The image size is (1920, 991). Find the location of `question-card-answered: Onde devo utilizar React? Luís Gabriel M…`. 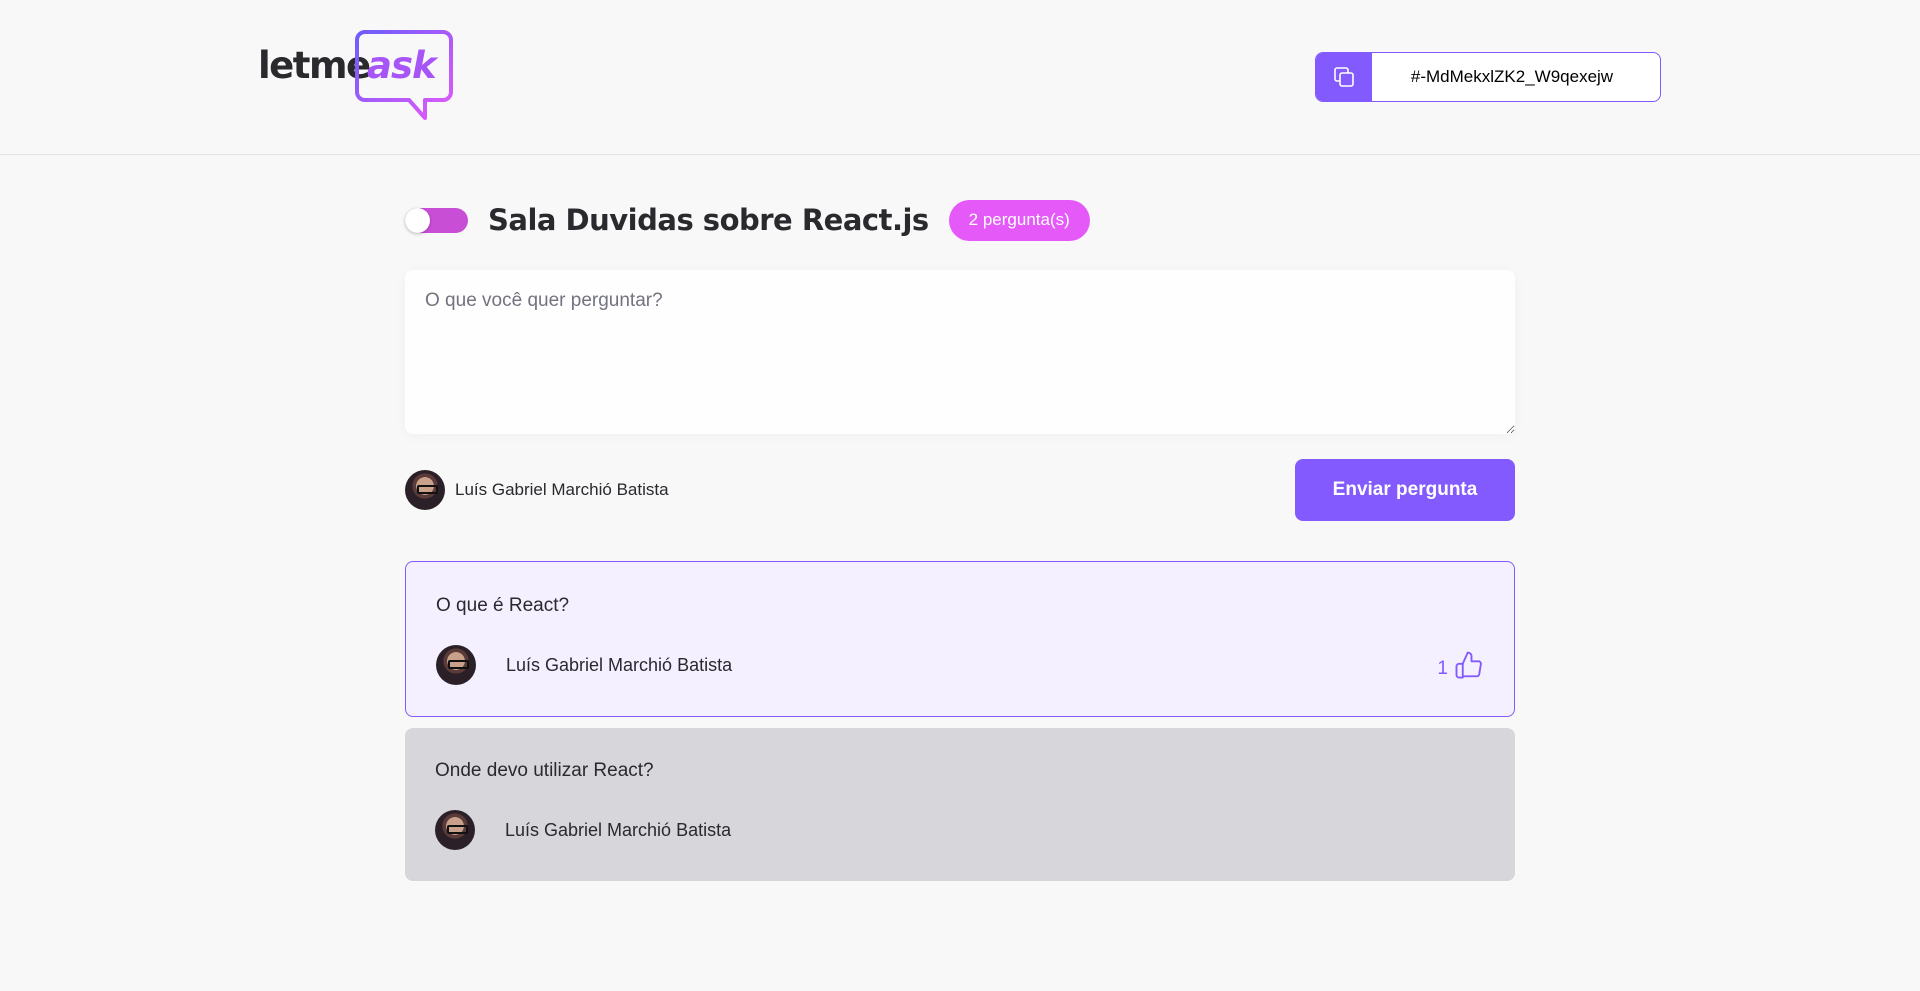

question-card-answered: Onde devo utilizar React? Luís Gabriel M… is located at coordinates (960, 804).